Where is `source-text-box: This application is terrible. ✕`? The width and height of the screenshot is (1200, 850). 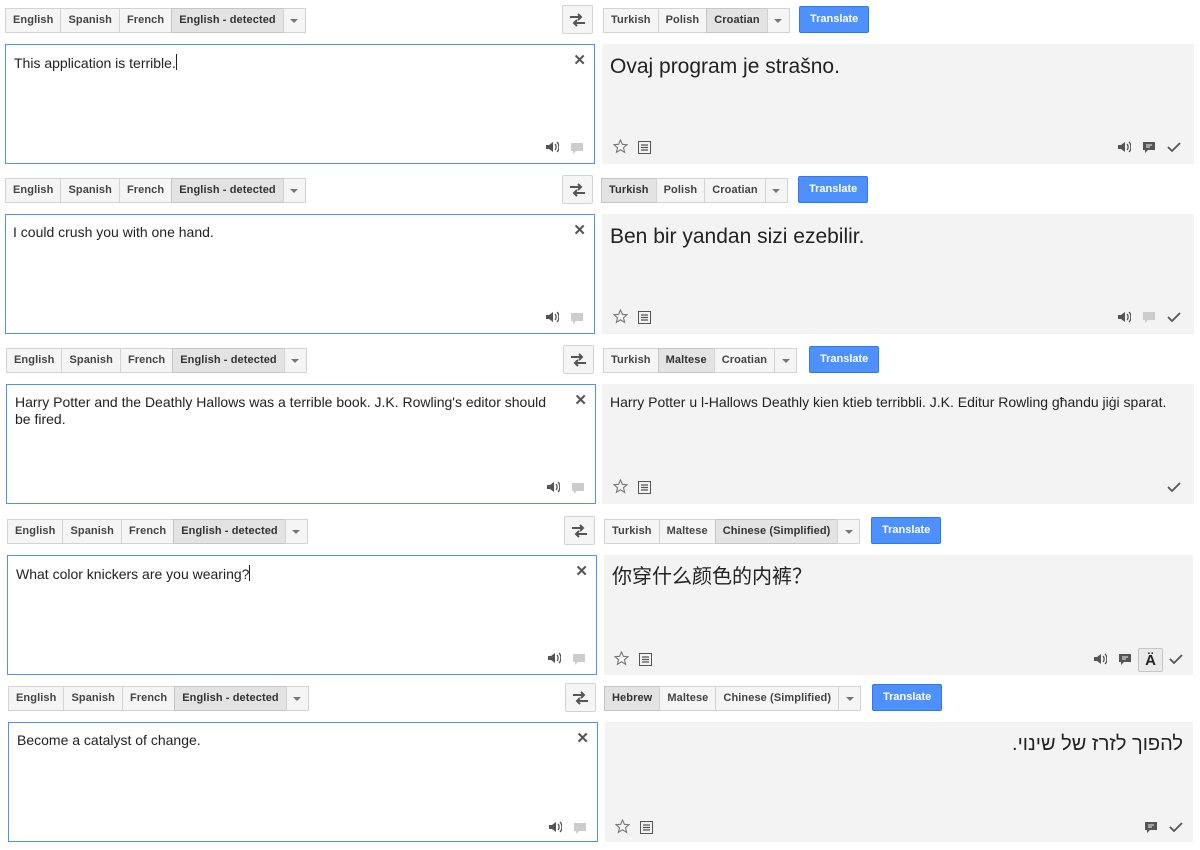
source-text-box: This application is terrible. ✕ is located at coordinates (300, 104).